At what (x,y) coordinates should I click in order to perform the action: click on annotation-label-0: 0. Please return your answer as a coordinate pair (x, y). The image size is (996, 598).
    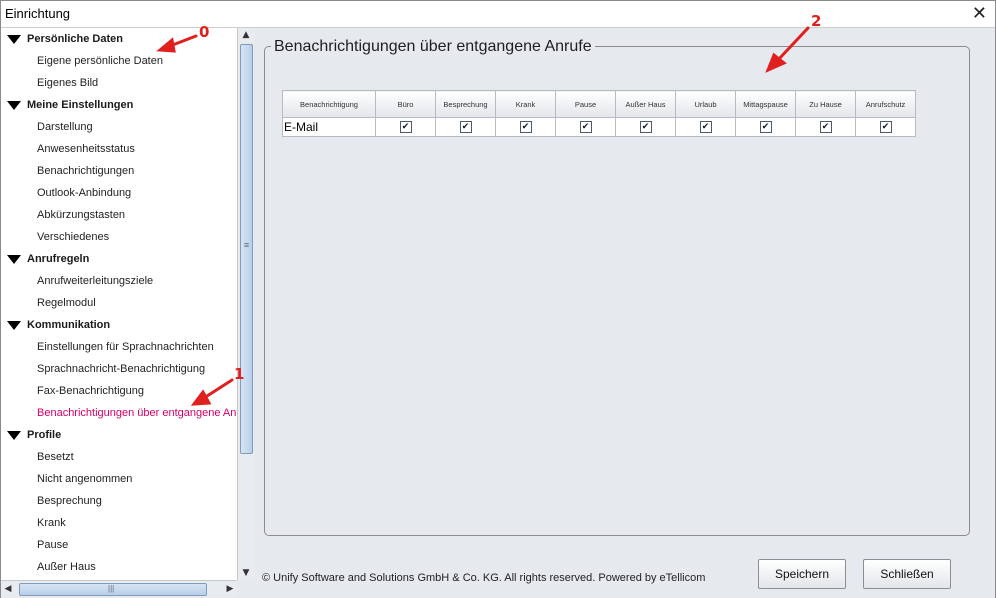
    Looking at the image, I should click on (204, 32).